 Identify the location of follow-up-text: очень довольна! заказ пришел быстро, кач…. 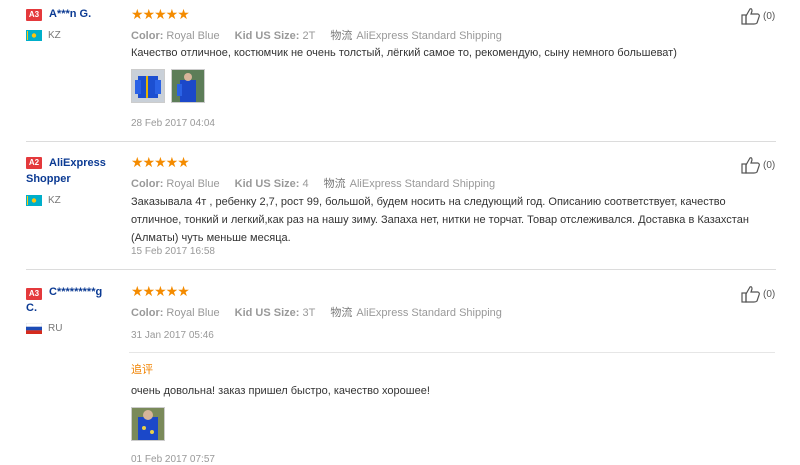
(280, 391).